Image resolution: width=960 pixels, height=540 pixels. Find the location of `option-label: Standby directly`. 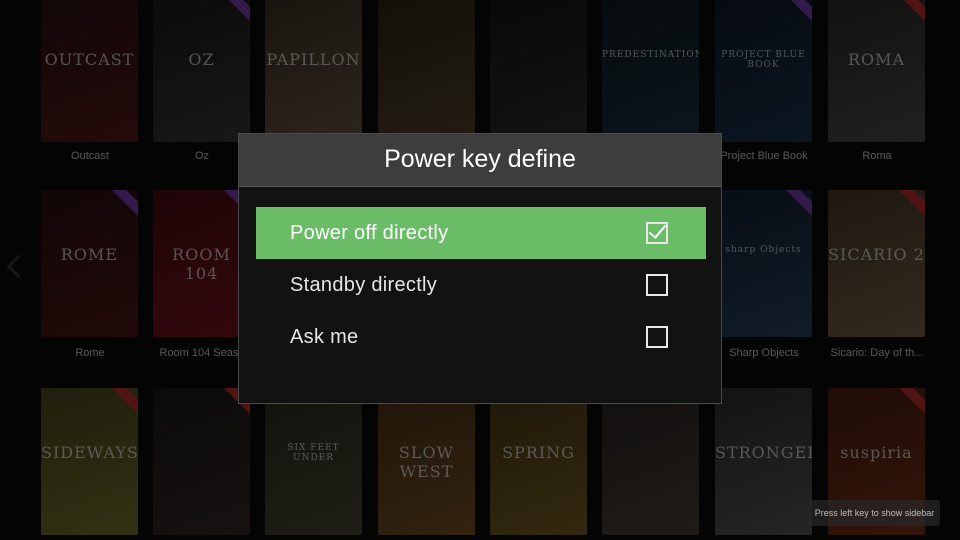

option-label: Standby directly is located at coordinates (364, 285).